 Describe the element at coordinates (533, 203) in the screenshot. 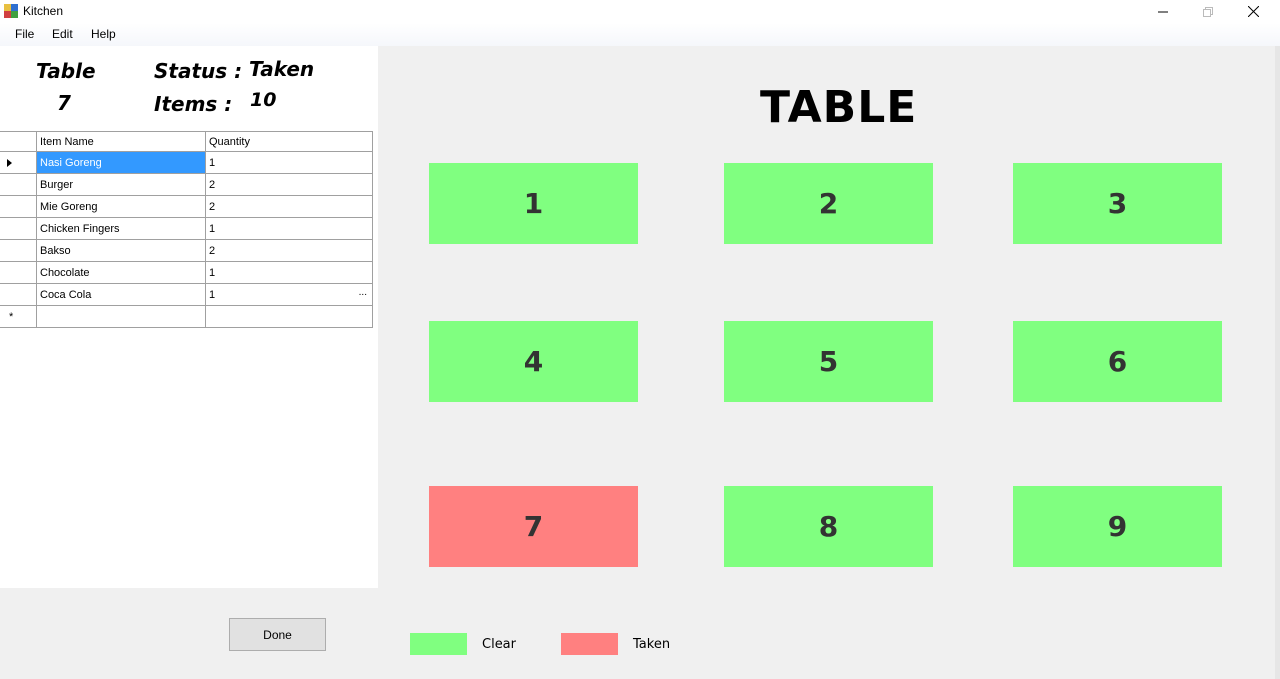

I see `table-button-1: 1` at that location.